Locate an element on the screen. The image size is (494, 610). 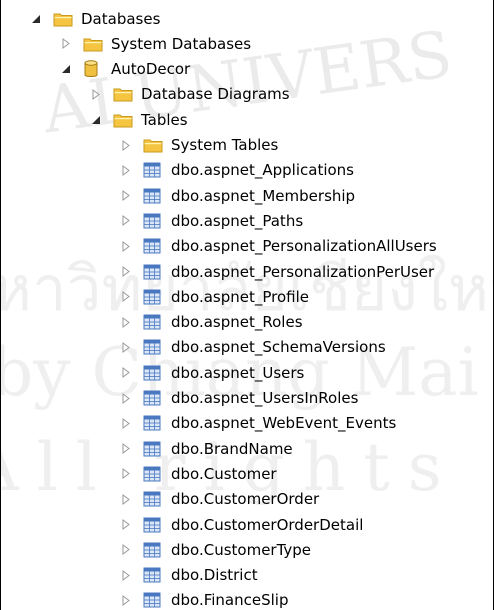
tree-node: dbo.aspnet_Profile is located at coordinates (214, 296).